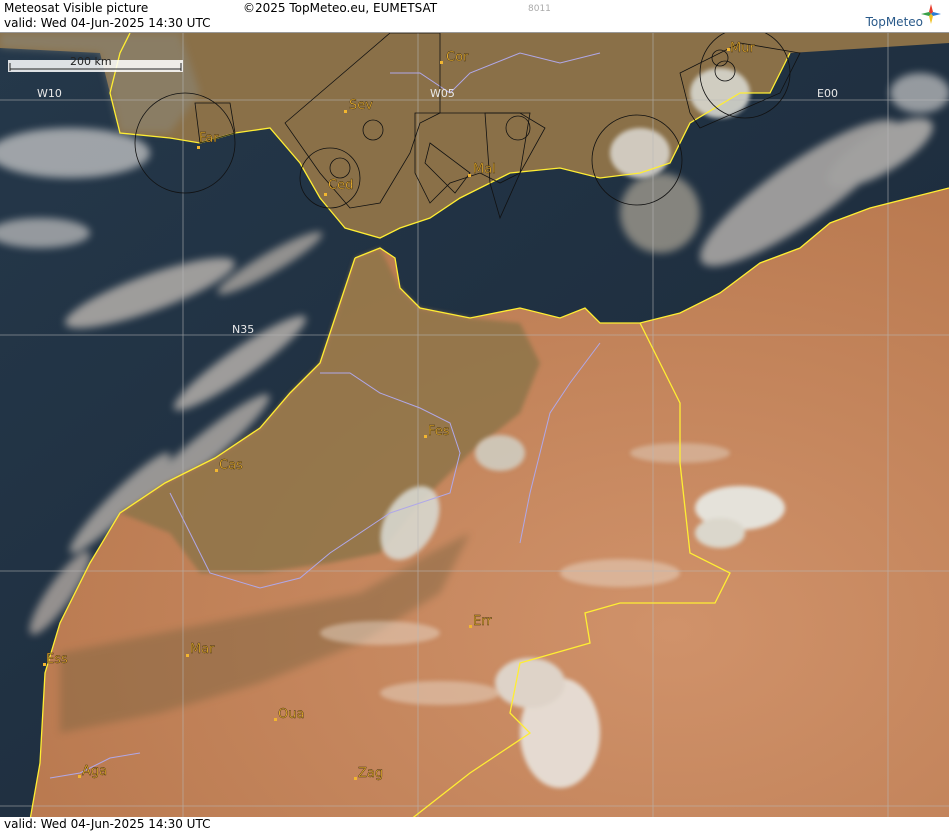 This screenshot has width=949, height=832. I want to click on copyright-notice: ©2025 TopMeteo.eu, EUMETSAT, so click(340, 8).